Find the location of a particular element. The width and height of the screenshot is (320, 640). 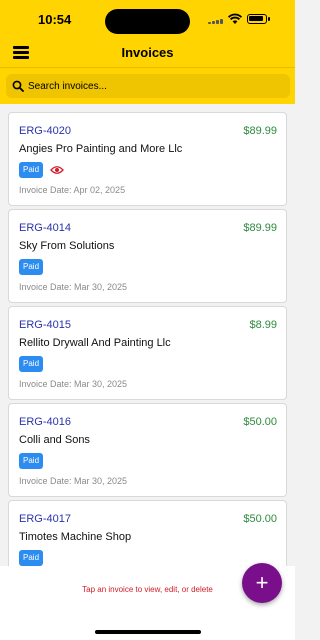

status-time: 10:54 is located at coordinates (55, 19).